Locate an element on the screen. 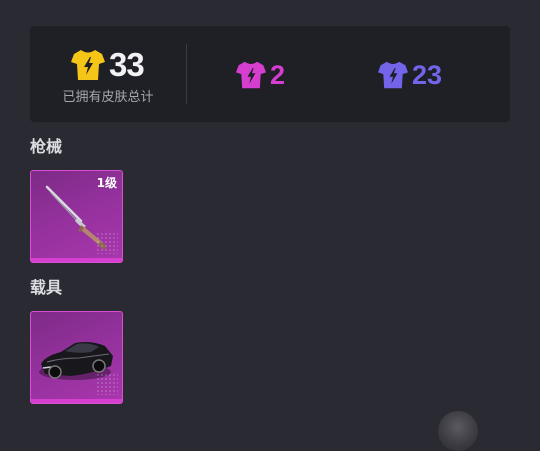 Image resolution: width=540 pixels, height=451 pixels. weapon-skin-card: 1级 is located at coordinates (76, 216).